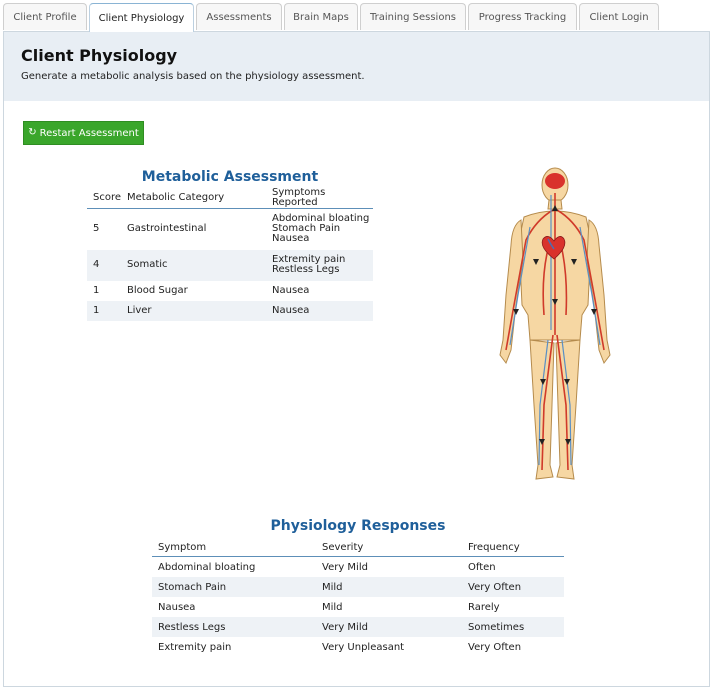 The width and height of the screenshot is (717, 691). I want to click on tab-brain-maps: Brain Maps, so click(321, 16).